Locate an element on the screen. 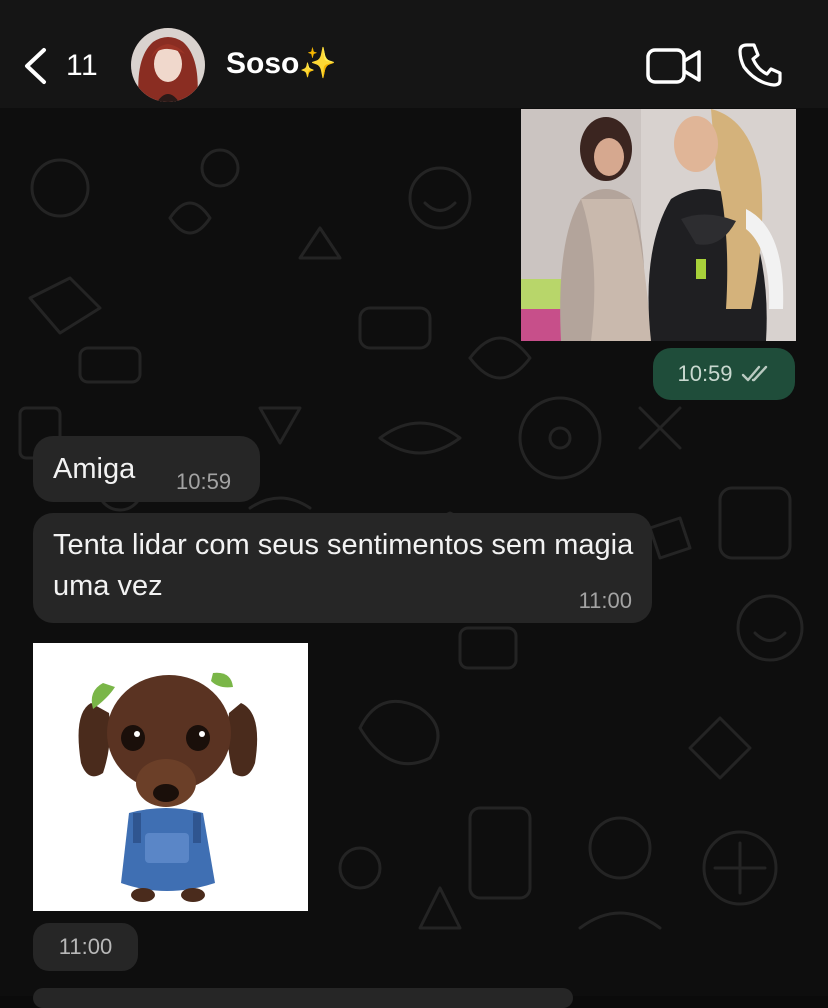  outgoing-image-timestamp: 10:59 is located at coordinates (724, 374).